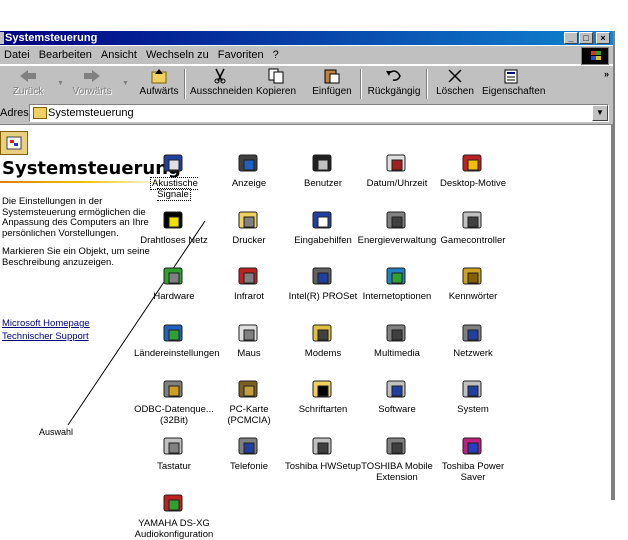 This screenshot has width=628, height=540. I want to click on control-panel-item: ODBC-Datenque... (32Bit), so click(174, 401).